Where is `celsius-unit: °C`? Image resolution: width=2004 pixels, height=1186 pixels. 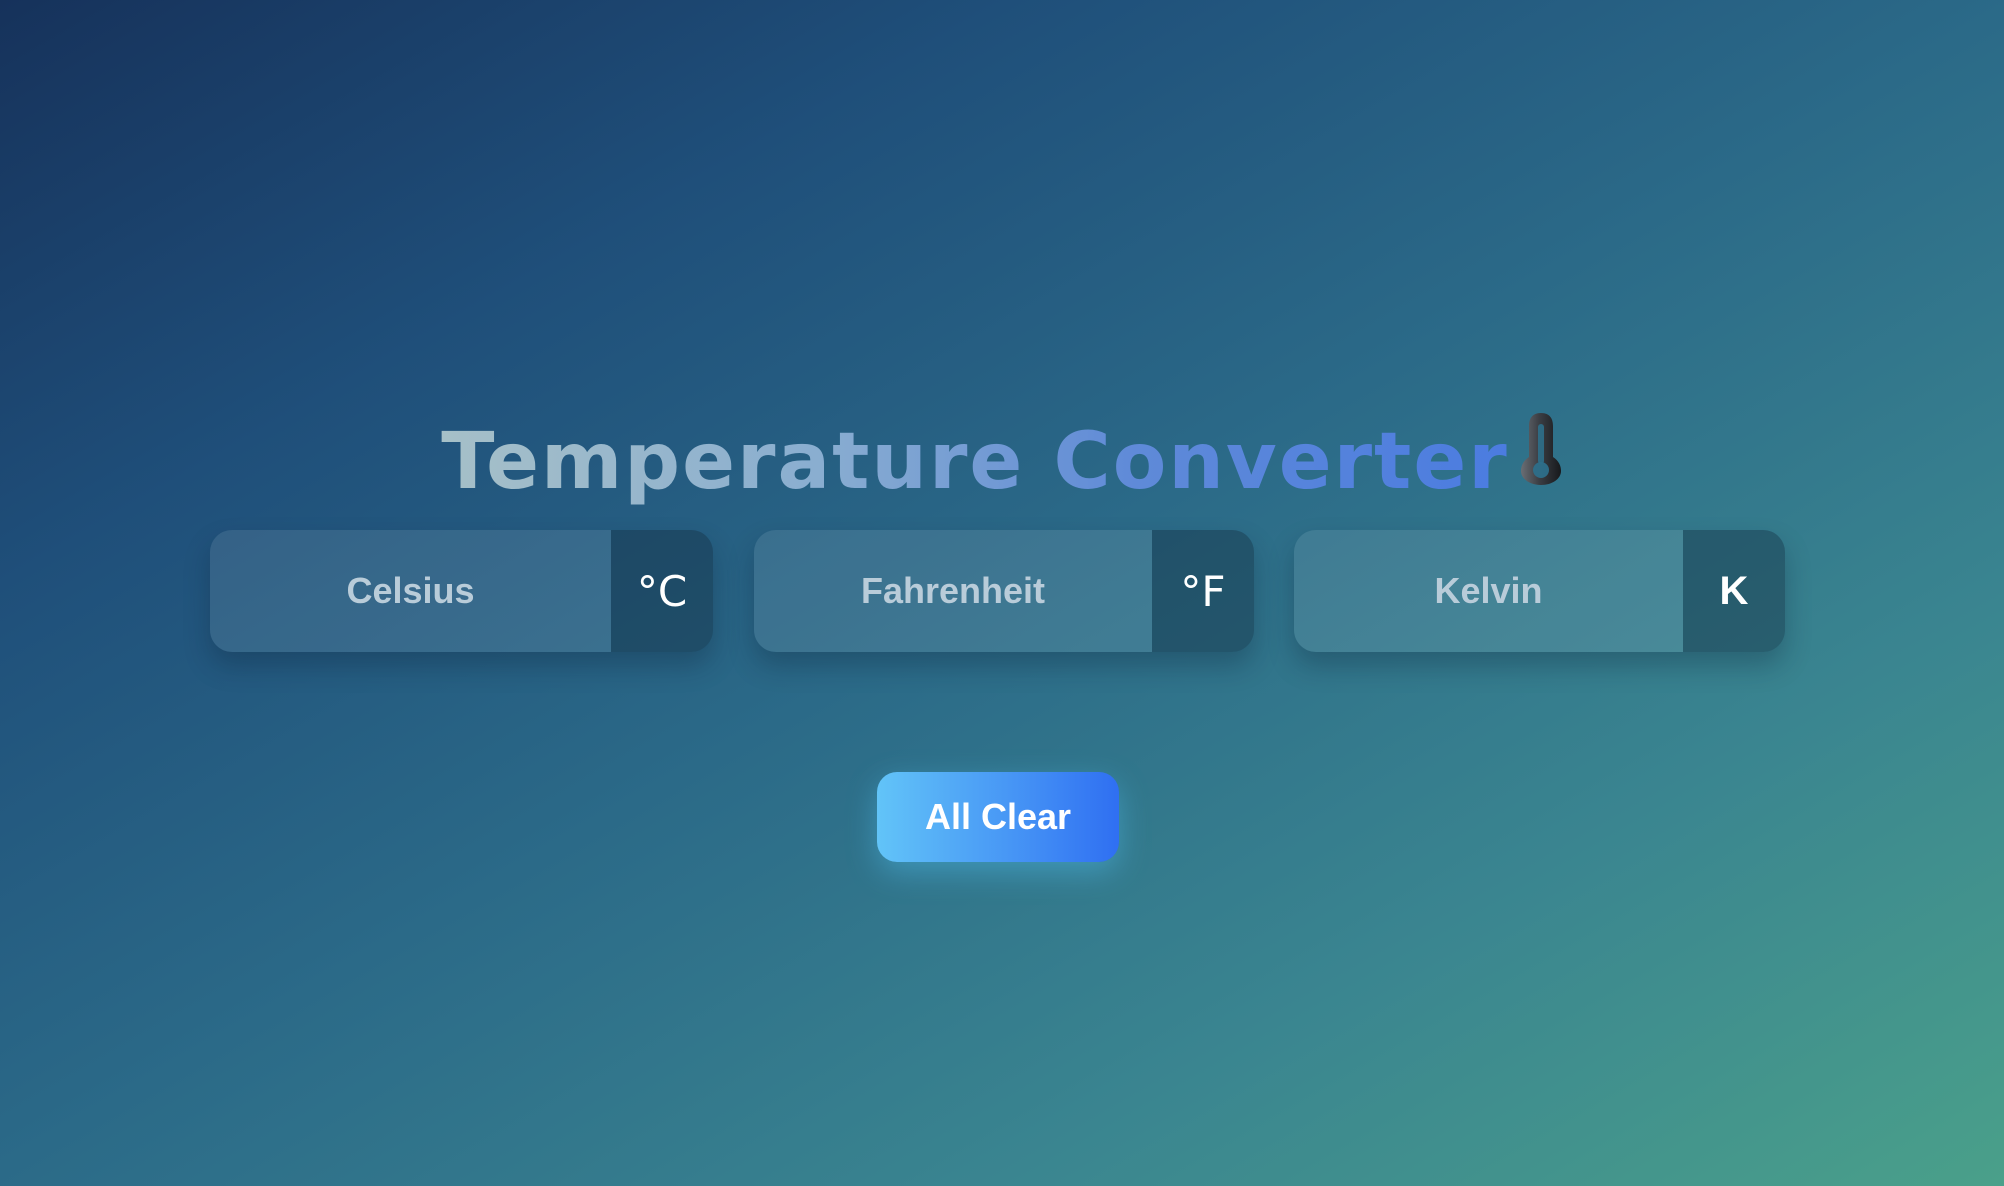
celsius-unit: °C is located at coordinates (662, 591).